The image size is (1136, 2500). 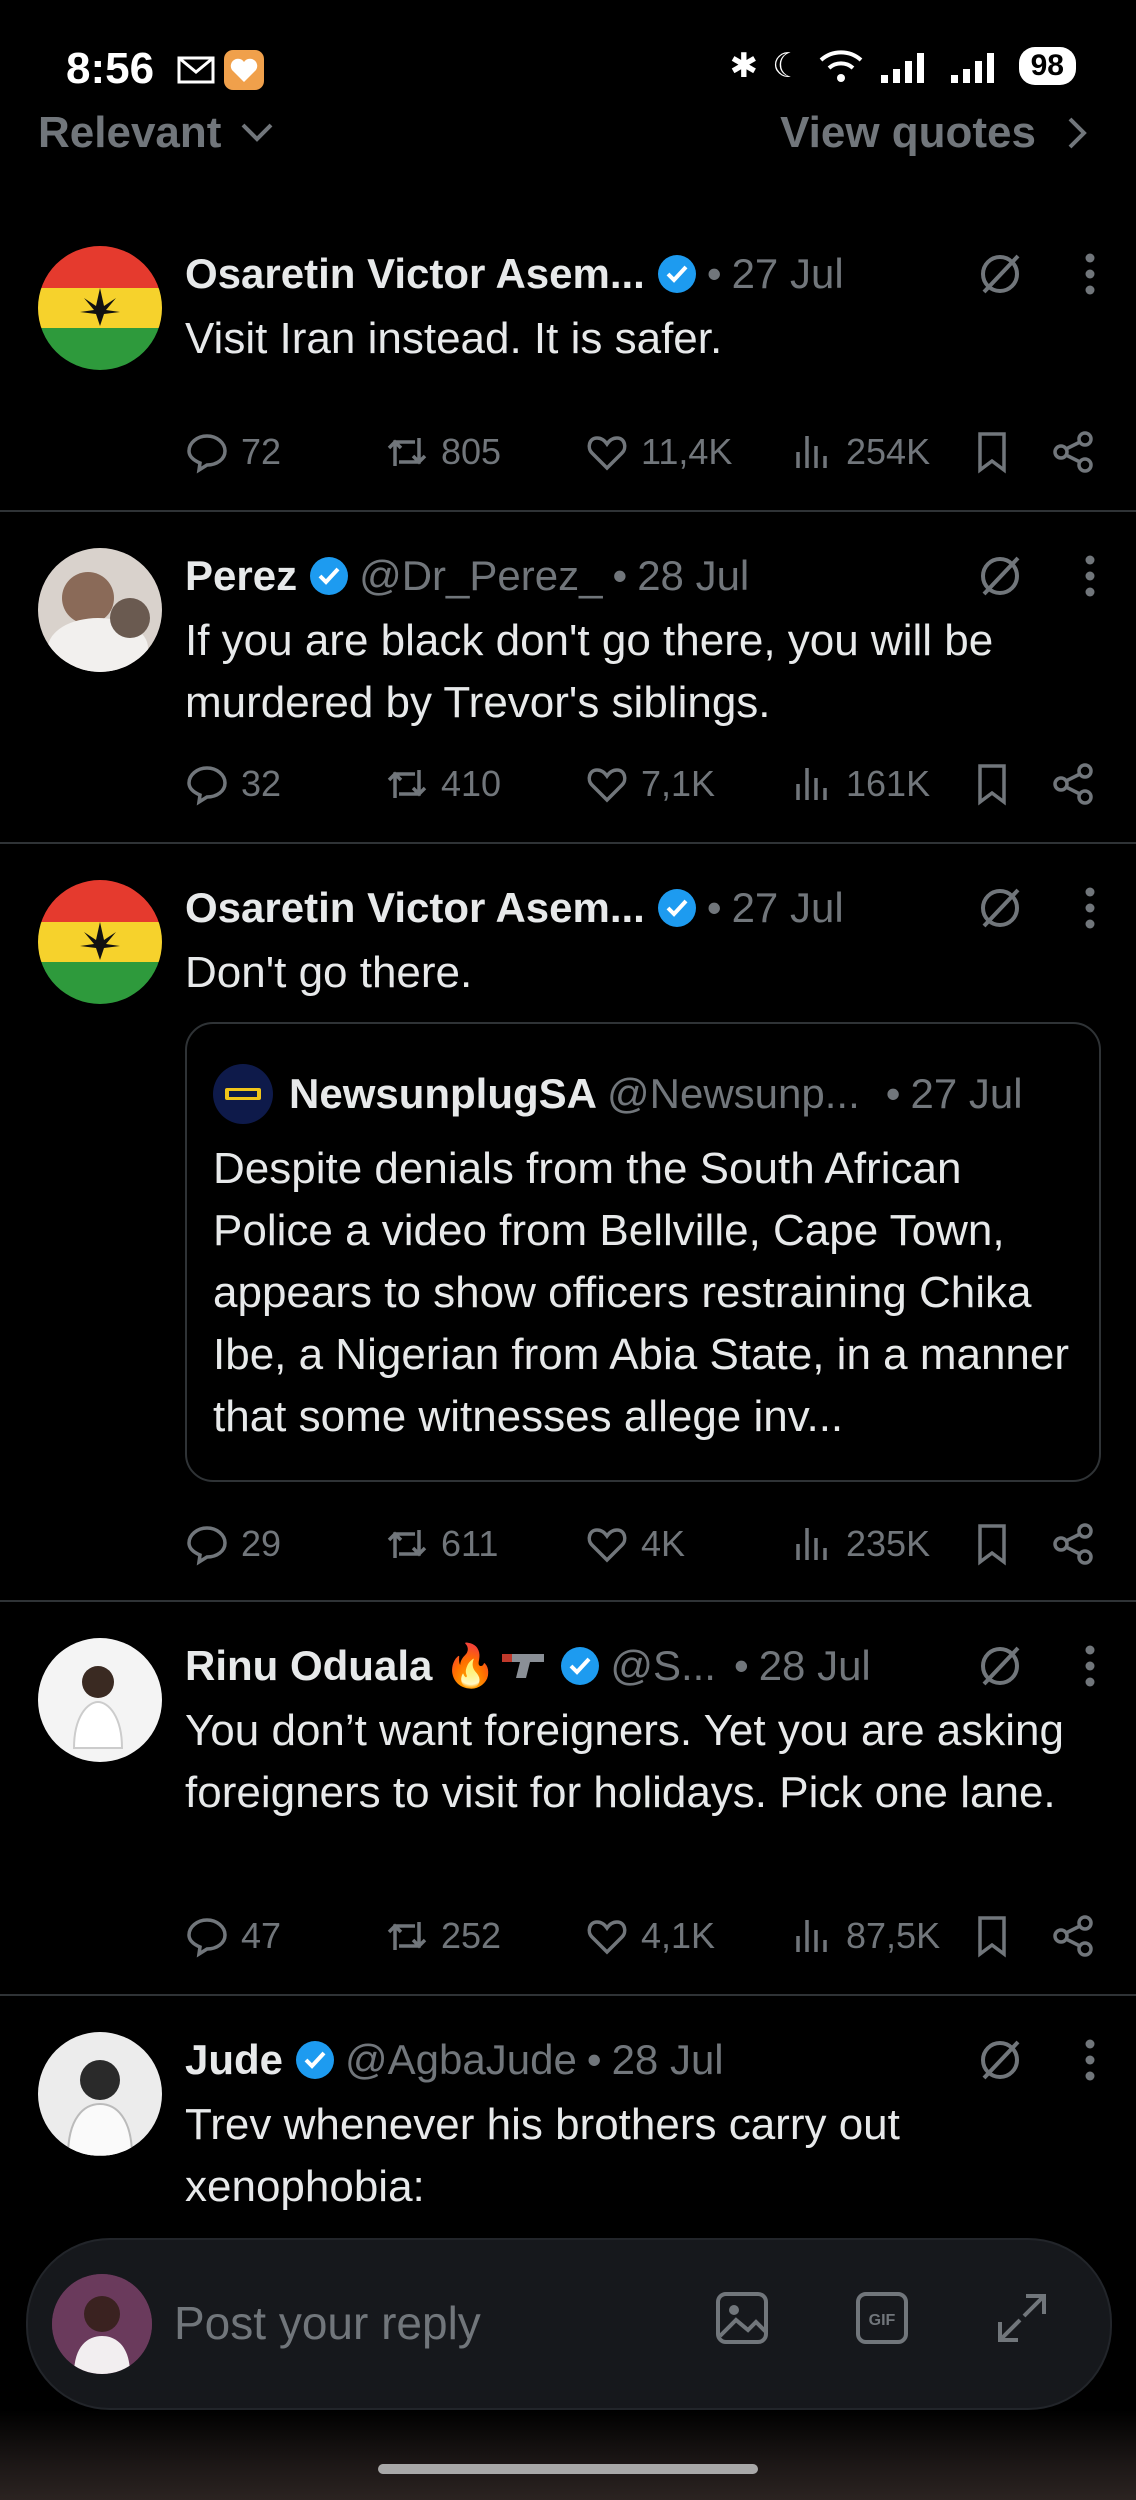 I want to click on views-button: 161K, so click(x=860, y=784).